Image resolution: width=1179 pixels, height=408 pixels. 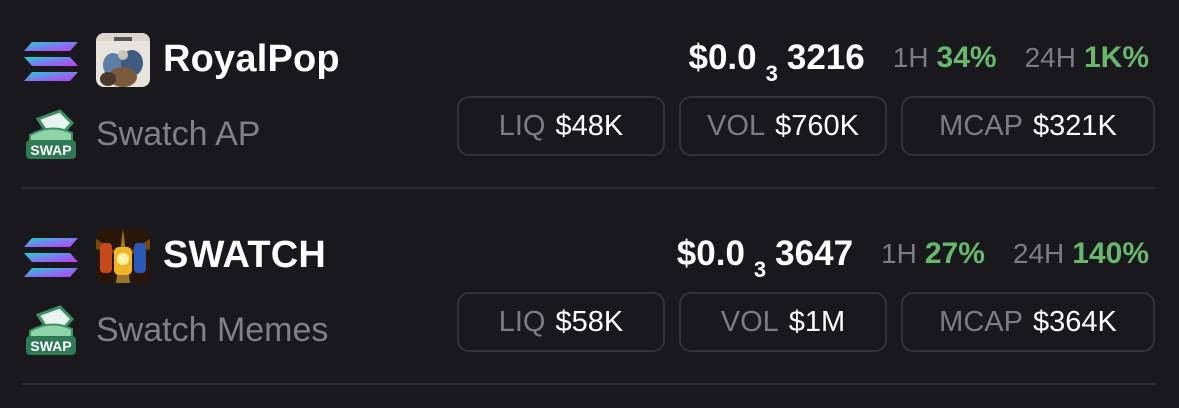 What do you see at coordinates (245, 255) in the screenshot?
I see `token-name: SWATCH` at bounding box center [245, 255].